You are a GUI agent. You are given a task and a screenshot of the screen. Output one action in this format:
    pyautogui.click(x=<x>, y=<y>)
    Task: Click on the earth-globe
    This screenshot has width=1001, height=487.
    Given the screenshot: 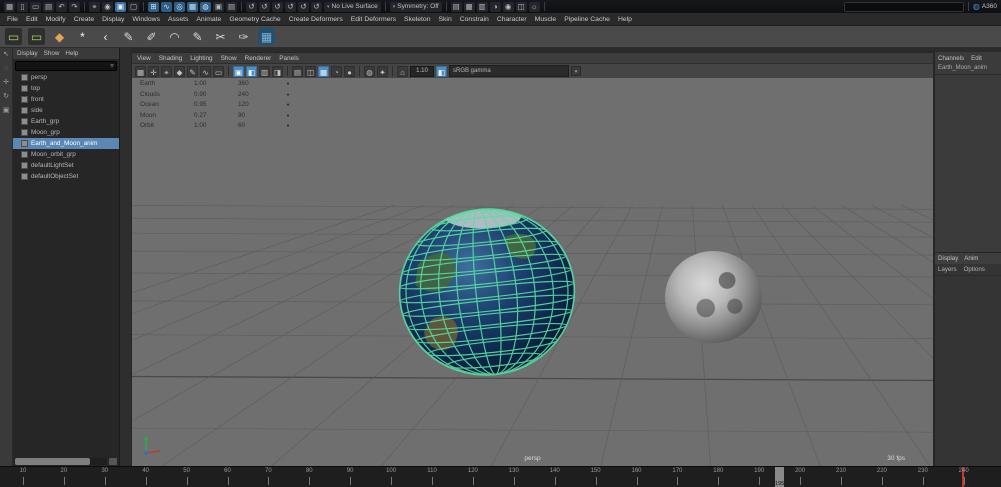 What is the action you would take?
    pyautogui.click(x=487, y=292)
    